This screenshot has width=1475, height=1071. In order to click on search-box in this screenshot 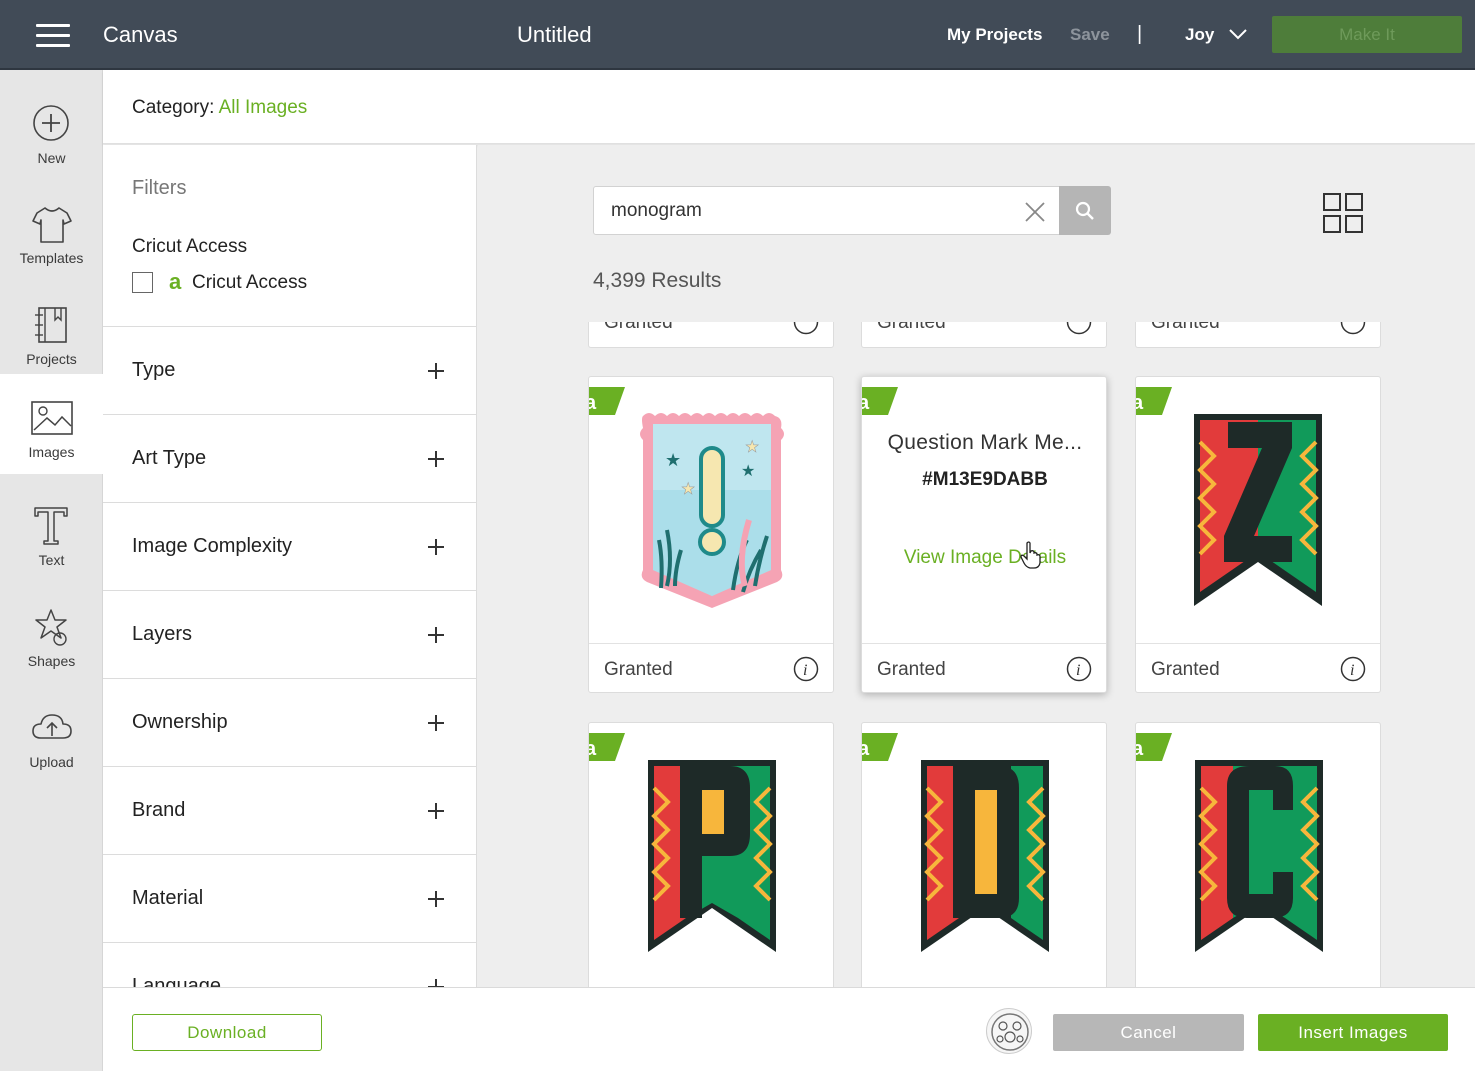, I will do `click(826, 210)`.